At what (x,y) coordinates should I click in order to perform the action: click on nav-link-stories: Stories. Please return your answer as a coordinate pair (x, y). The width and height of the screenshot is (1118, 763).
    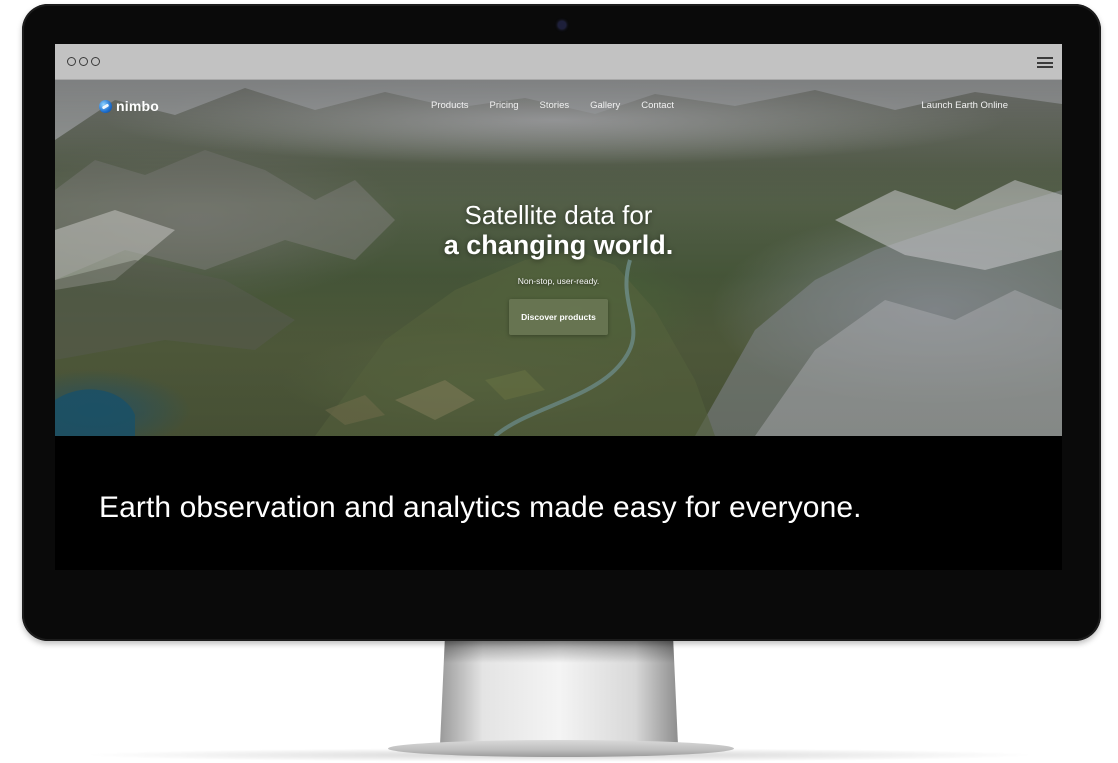
    Looking at the image, I should click on (555, 105).